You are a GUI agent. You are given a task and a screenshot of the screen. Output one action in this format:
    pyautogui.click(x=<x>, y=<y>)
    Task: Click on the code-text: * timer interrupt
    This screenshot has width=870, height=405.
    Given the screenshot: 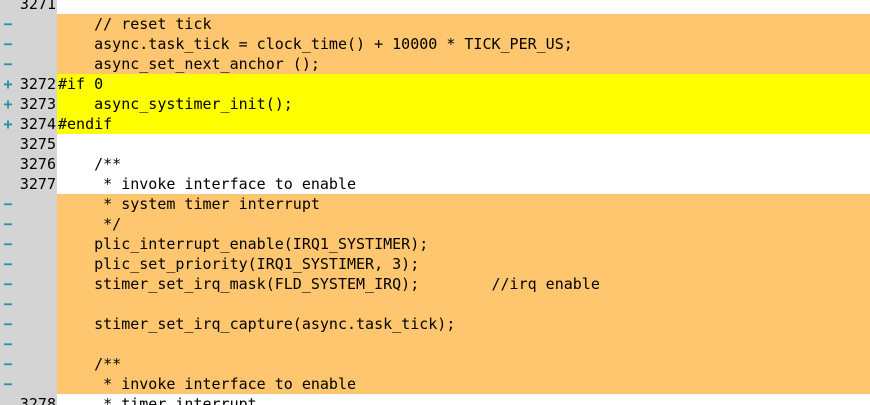 What is the action you would take?
    pyautogui.click(x=463, y=399)
    